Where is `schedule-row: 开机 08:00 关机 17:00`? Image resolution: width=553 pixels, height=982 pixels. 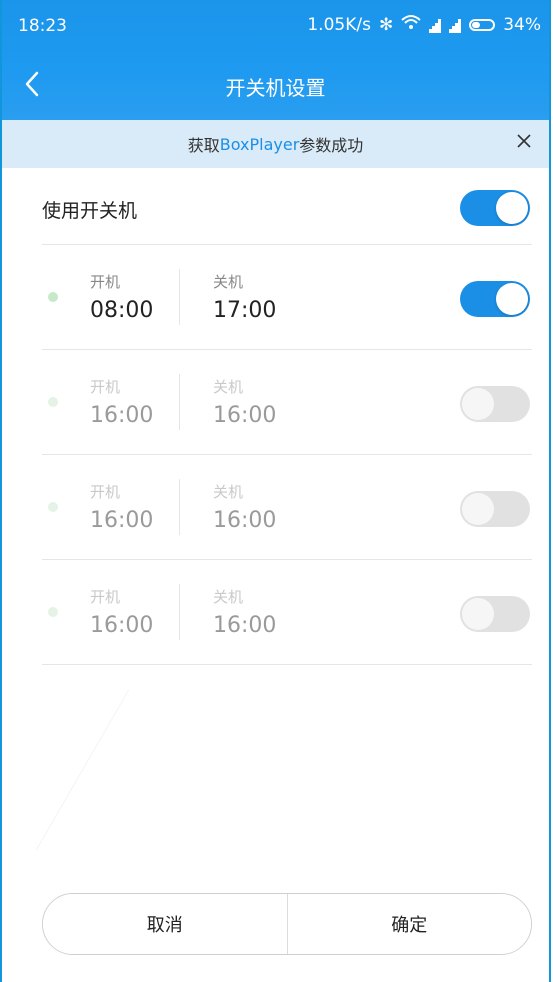 schedule-row: 开机 08:00 关机 17:00 is located at coordinates (287, 297).